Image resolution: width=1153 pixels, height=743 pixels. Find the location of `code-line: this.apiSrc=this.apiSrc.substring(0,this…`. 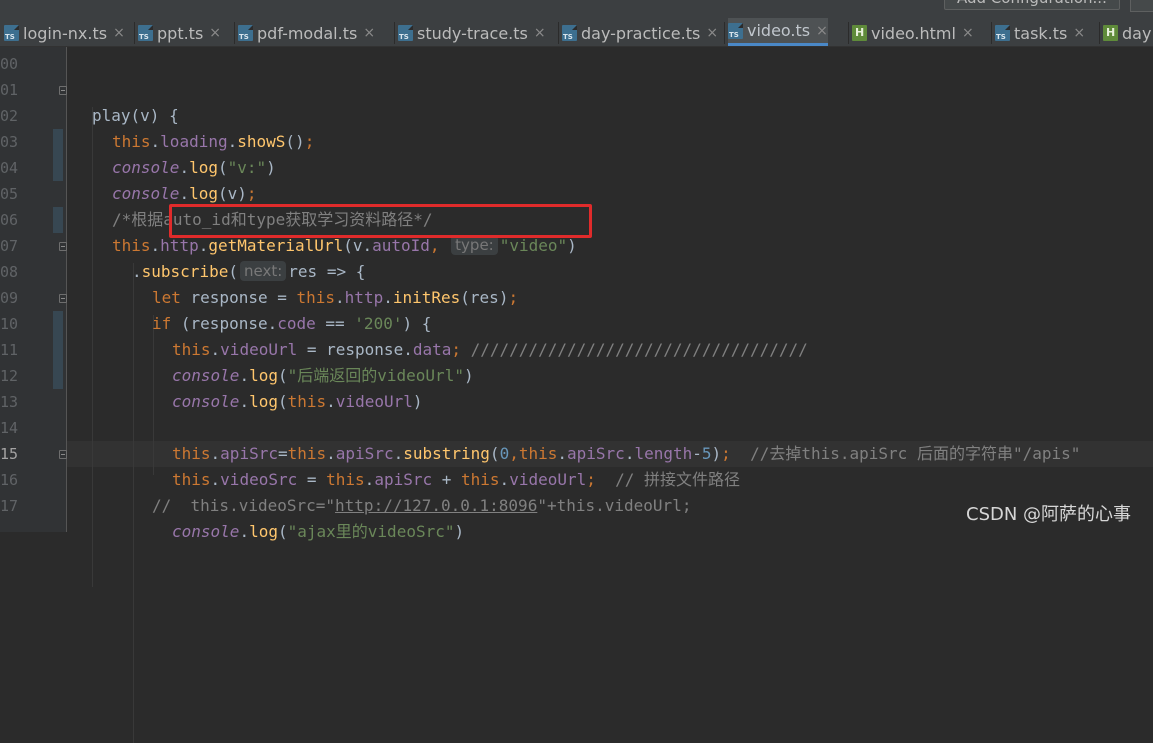

code-line: this.apiSrc=this.apiSrc.substring(0,this… is located at coordinates (626, 454).